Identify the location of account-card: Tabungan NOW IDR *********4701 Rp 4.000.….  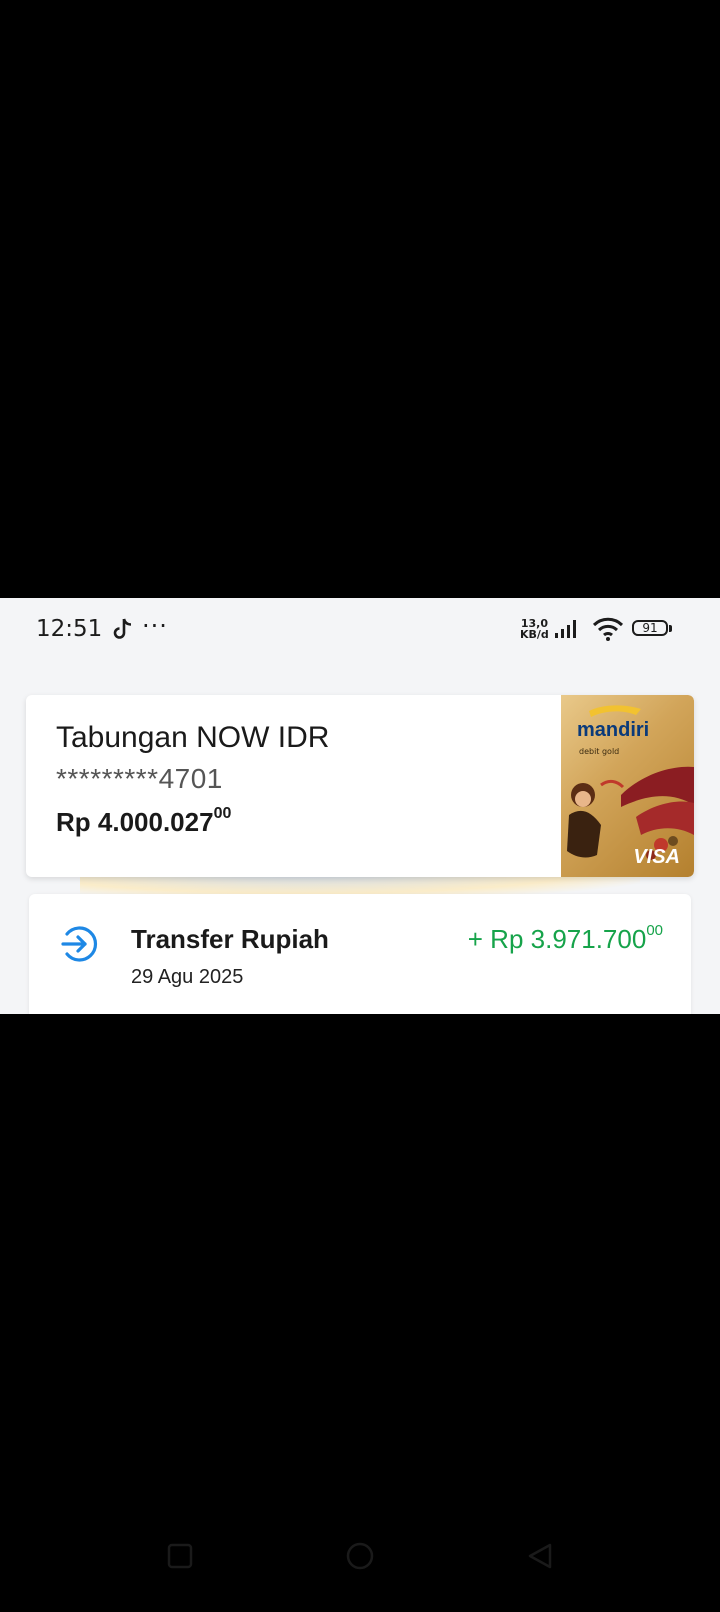
(360, 786).